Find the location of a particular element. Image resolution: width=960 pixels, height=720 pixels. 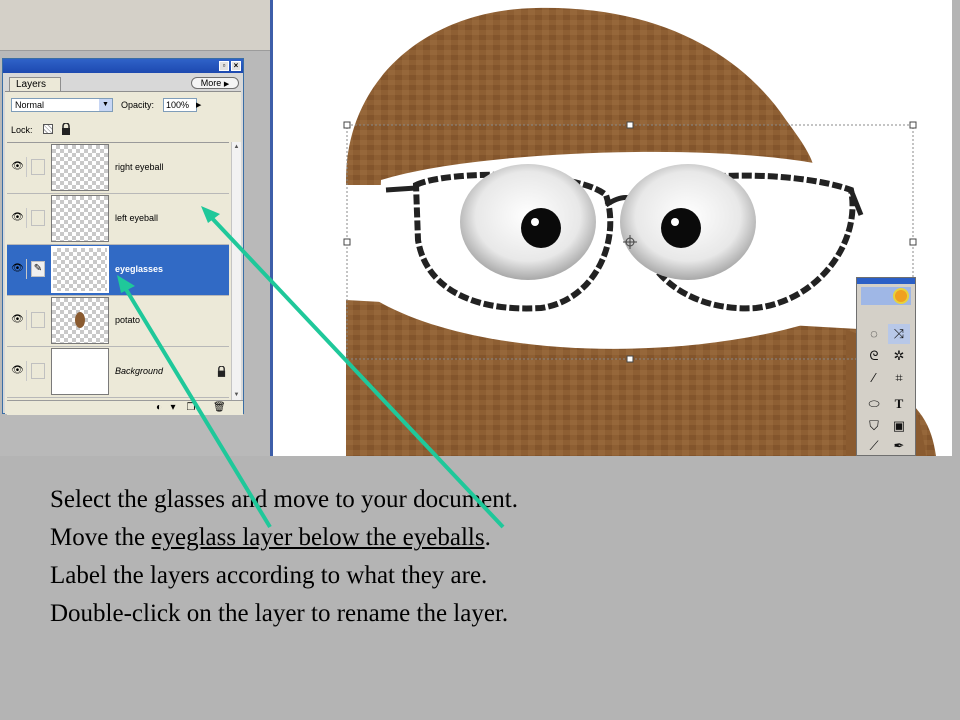

glasses-band is located at coordinates (621, 250).